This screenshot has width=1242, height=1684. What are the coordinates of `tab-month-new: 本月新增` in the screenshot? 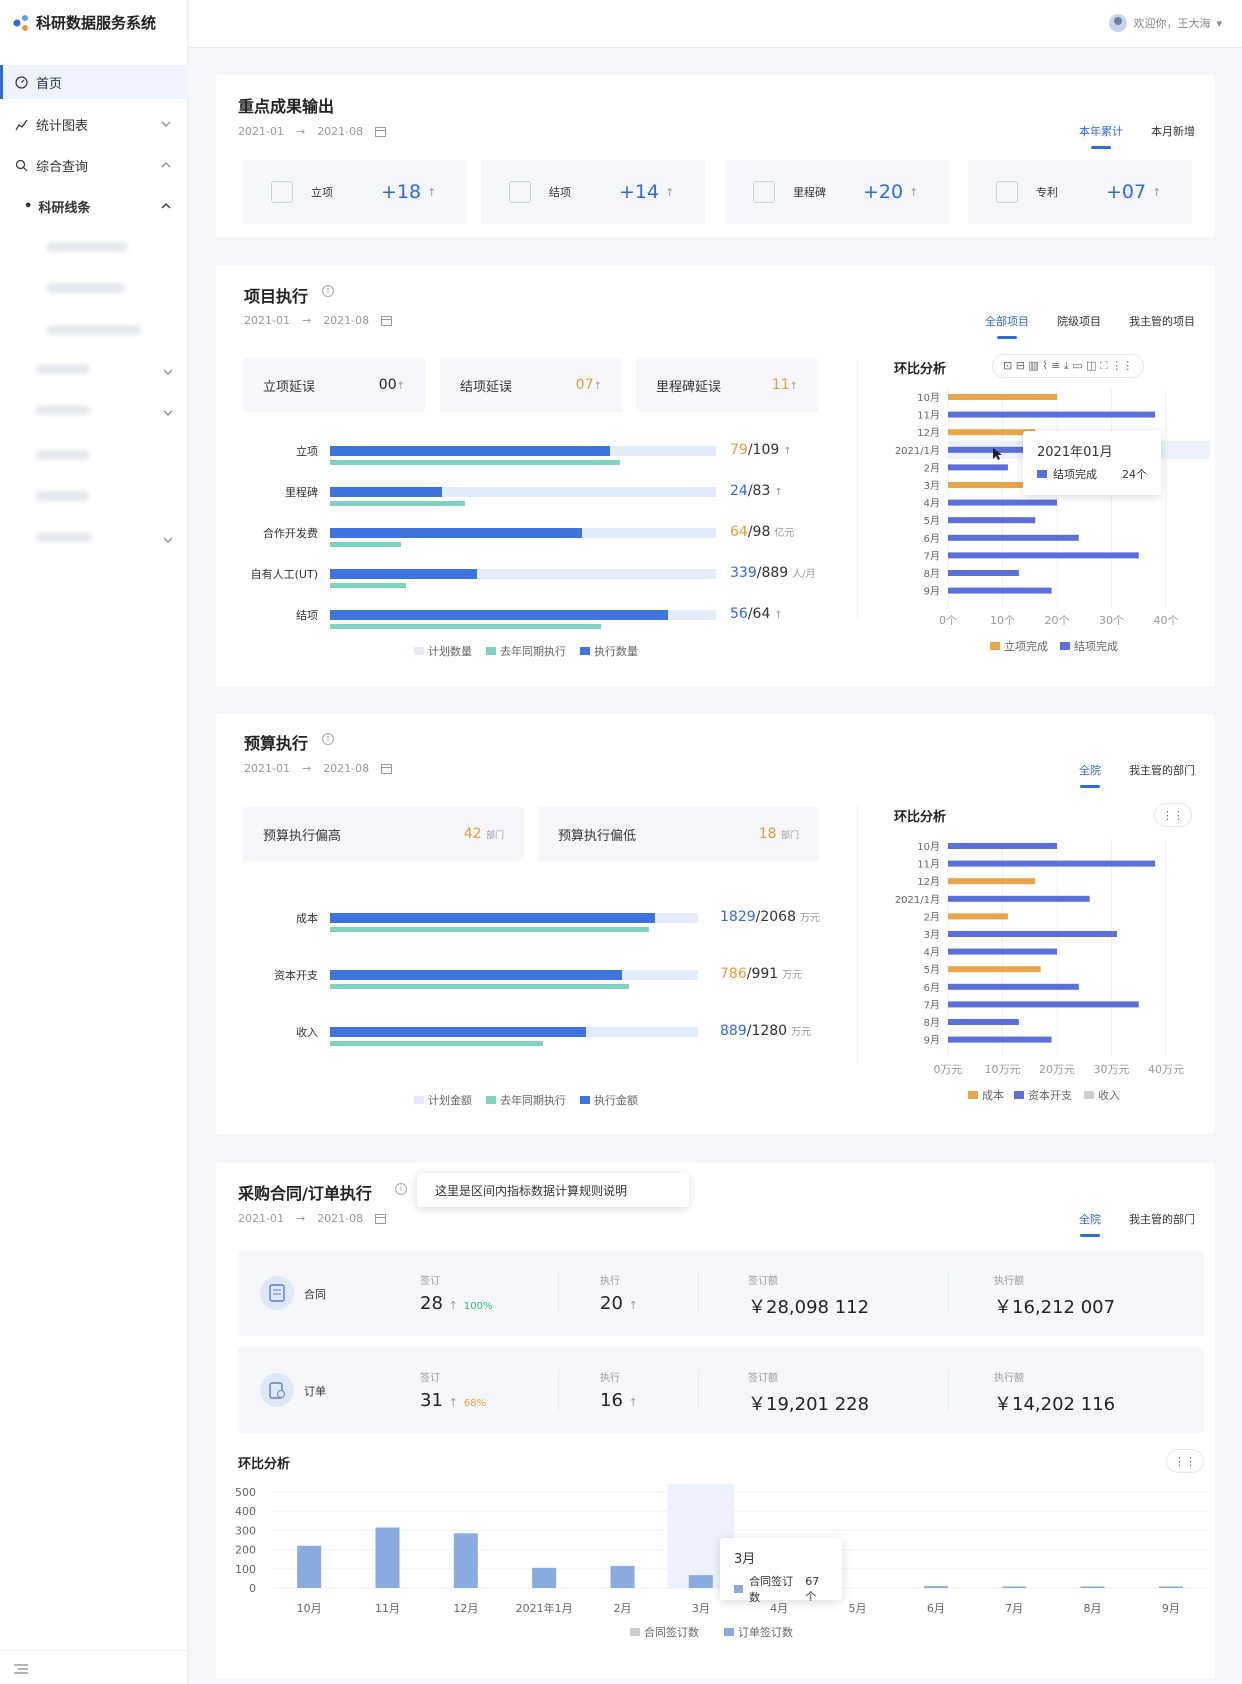 It's located at (1173, 131).